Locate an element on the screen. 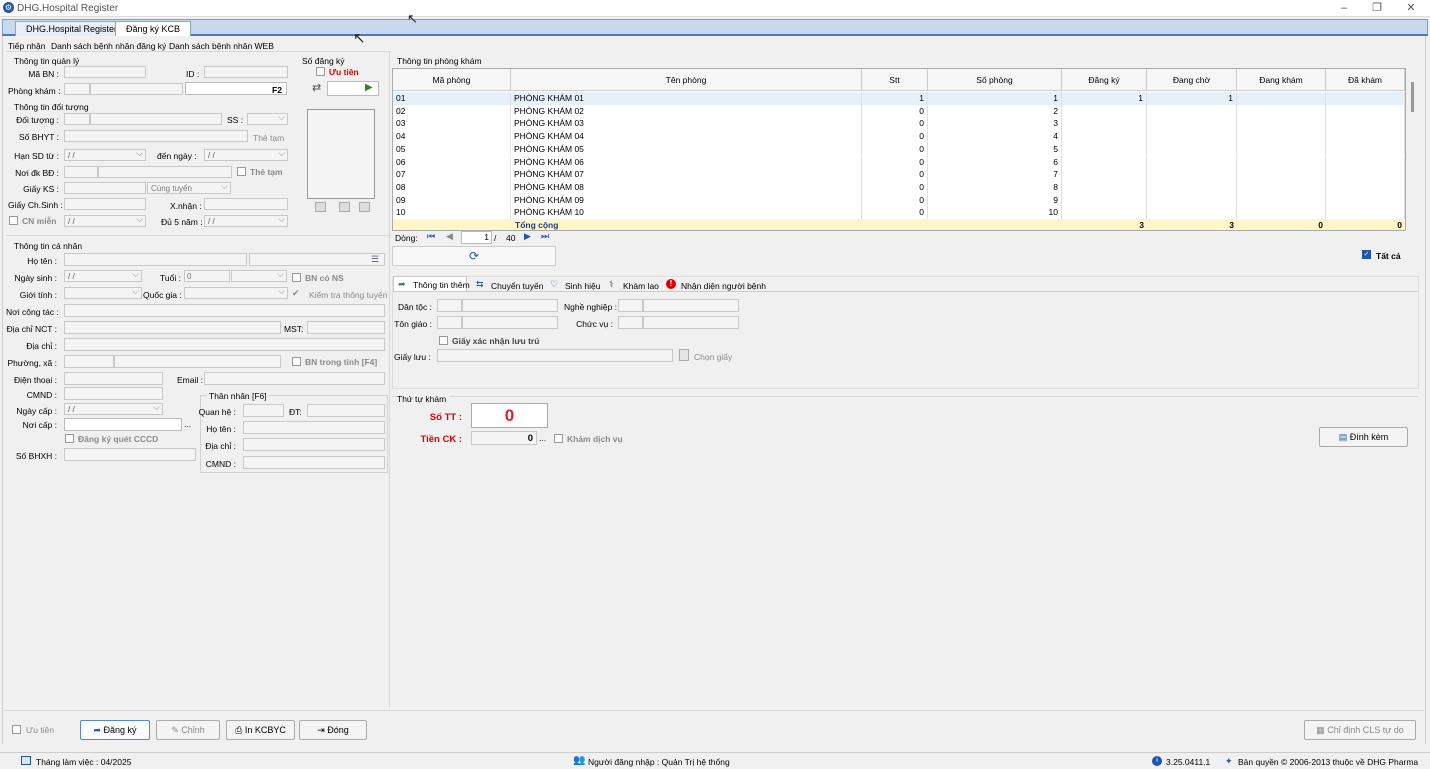 The image size is (1430, 769). cn-mien-date: / / is located at coordinates (105, 220).